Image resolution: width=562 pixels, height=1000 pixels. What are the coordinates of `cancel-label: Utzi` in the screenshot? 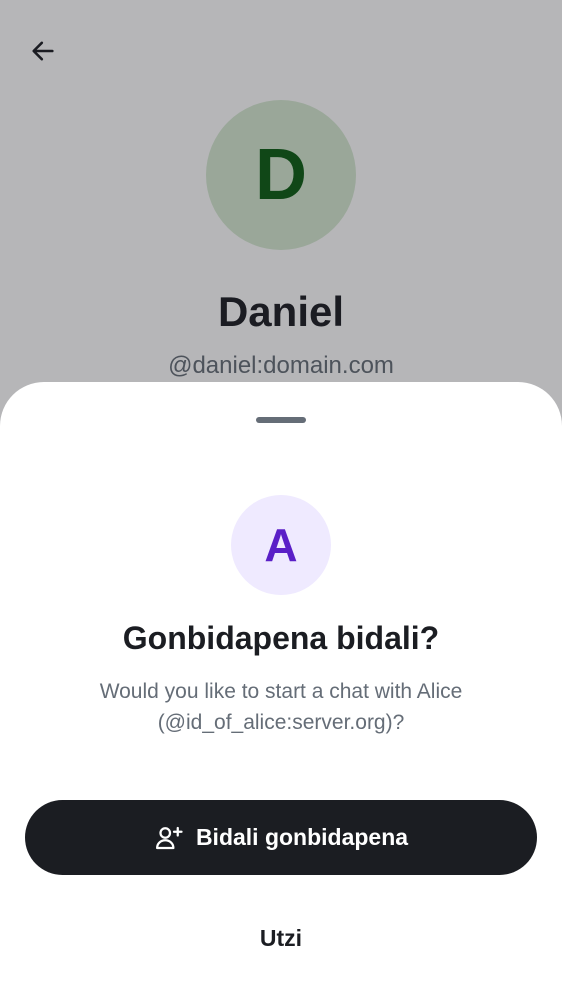 It's located at (281, 937).